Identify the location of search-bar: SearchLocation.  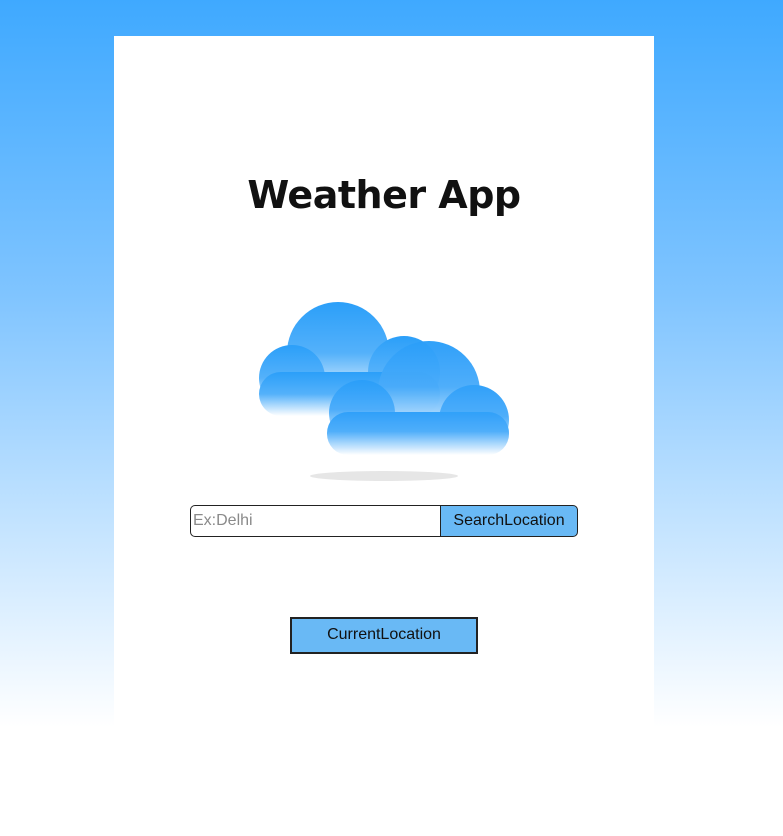
(384, 521).